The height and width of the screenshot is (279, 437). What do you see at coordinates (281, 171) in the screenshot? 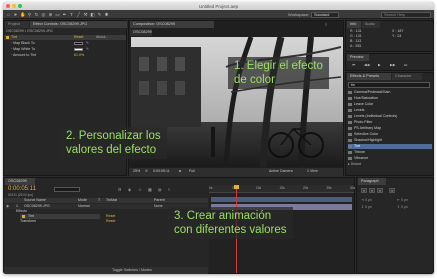
I see `active-camera-select: Active Camera` at bounding box center [281, 171].